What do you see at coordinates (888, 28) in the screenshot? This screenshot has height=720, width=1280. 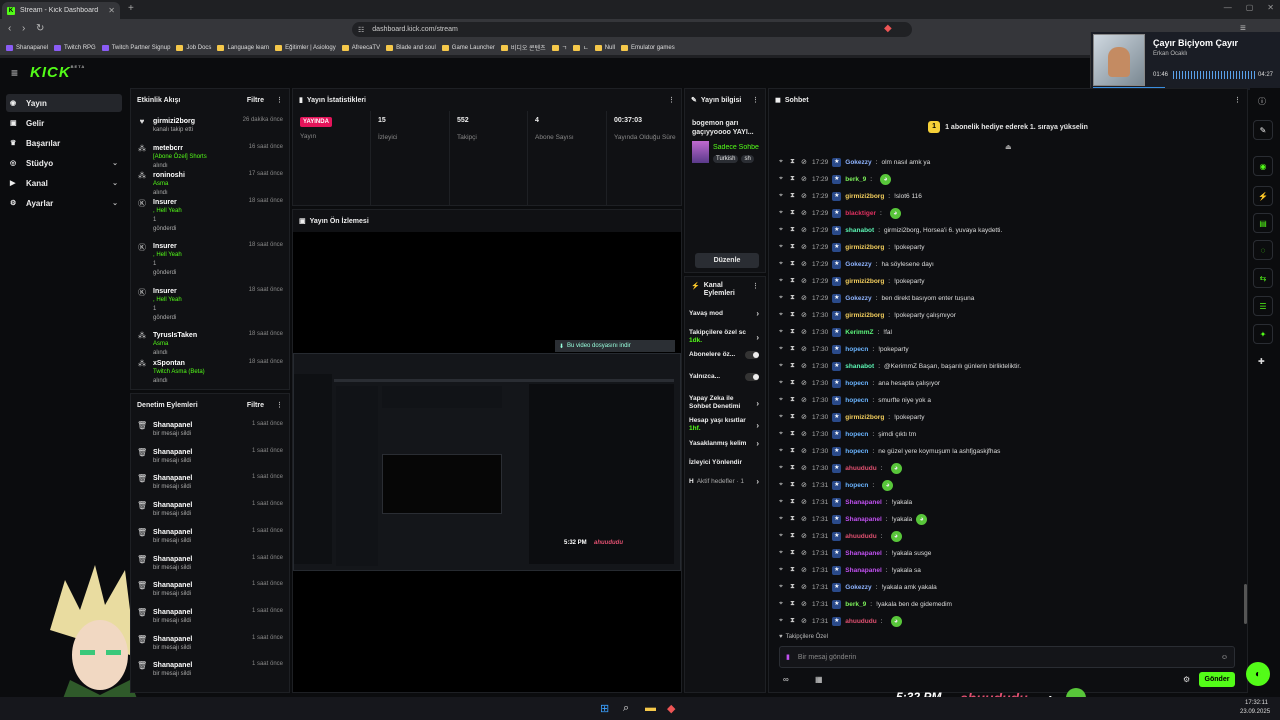 I see `brave-shield-icon: ◆` at bounding box center [888, 28].